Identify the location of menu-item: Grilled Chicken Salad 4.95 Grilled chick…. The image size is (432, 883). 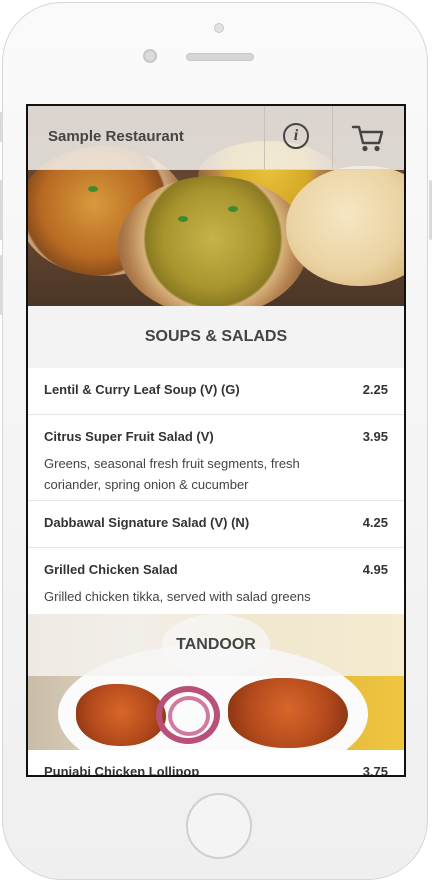
(216, 581).